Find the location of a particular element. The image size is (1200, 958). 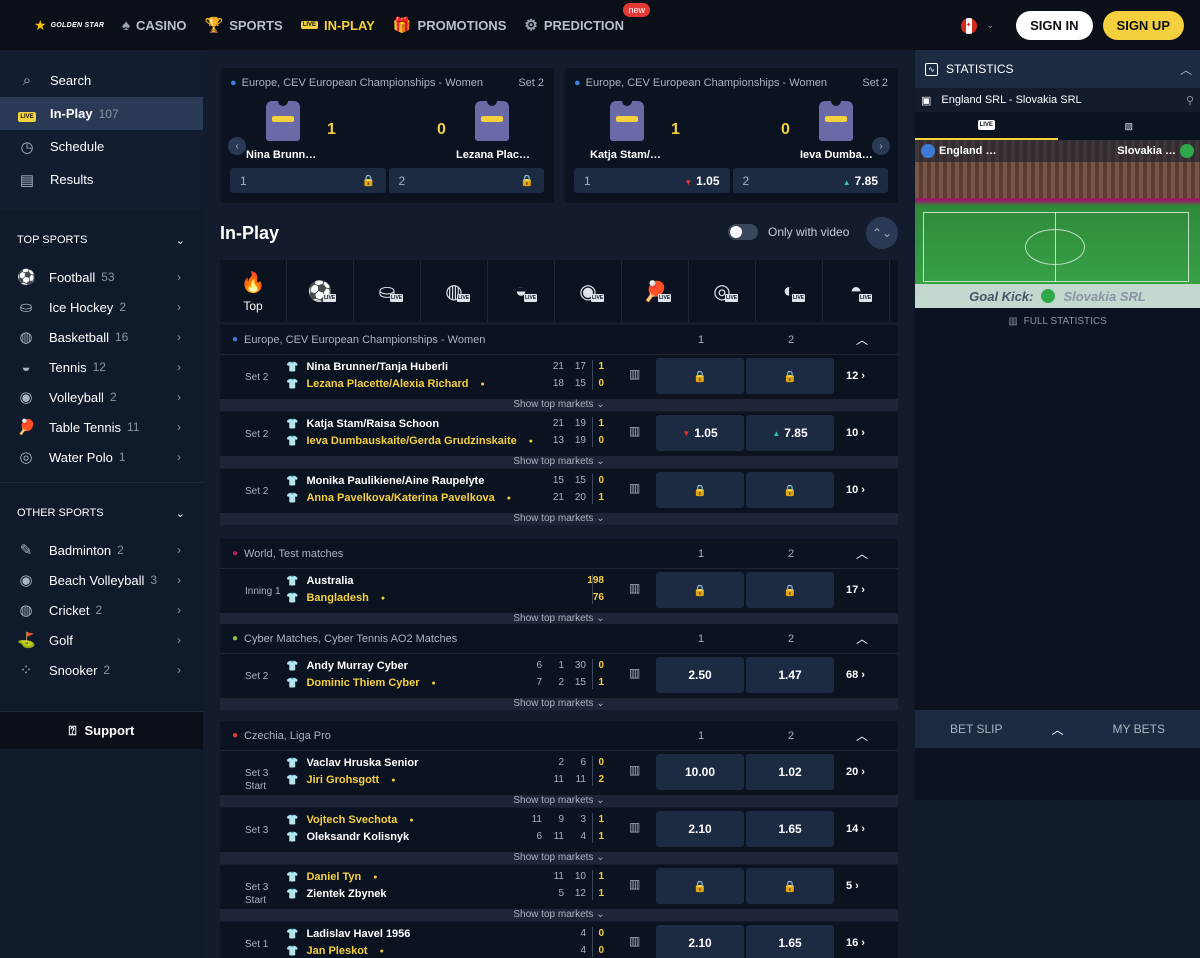

tab-sport-5: ◉ LIVE is located at coordinates (588, 291).